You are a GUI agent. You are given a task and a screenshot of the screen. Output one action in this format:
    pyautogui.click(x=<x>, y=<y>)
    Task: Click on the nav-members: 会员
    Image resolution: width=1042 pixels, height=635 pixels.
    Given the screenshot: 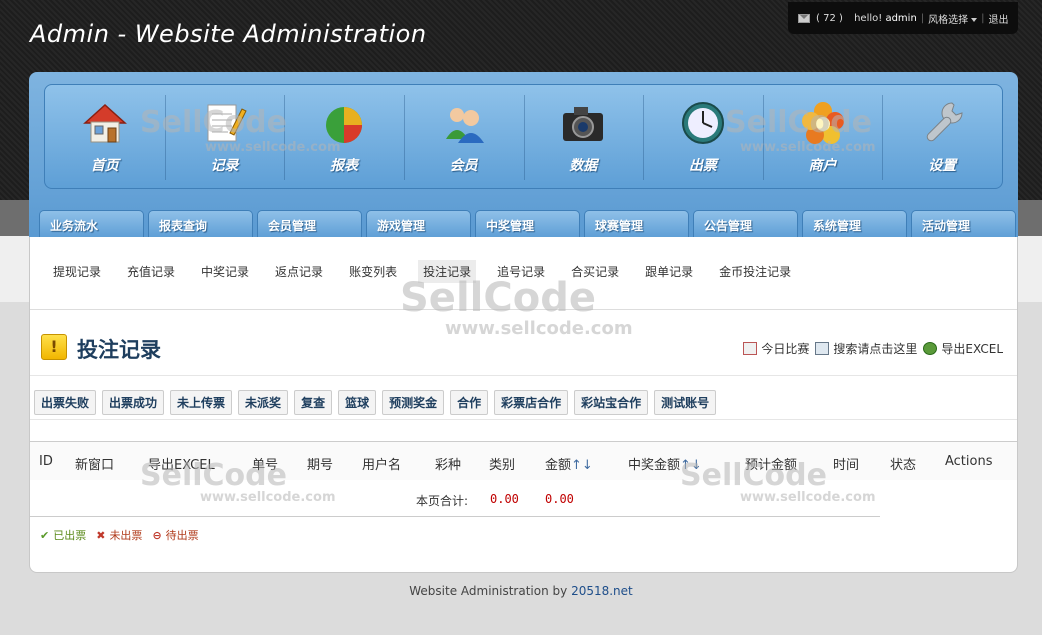 What is the action you would take?
    pyautogui.click(x=463, y=136)
    